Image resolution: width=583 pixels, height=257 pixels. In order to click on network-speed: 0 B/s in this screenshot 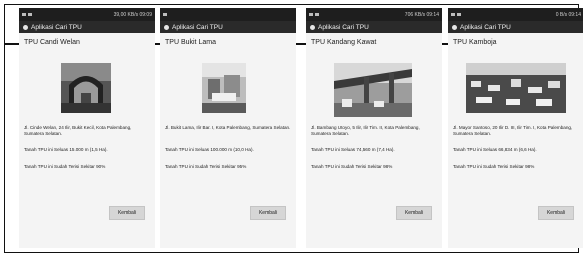, I will do `click(561, 14)`.